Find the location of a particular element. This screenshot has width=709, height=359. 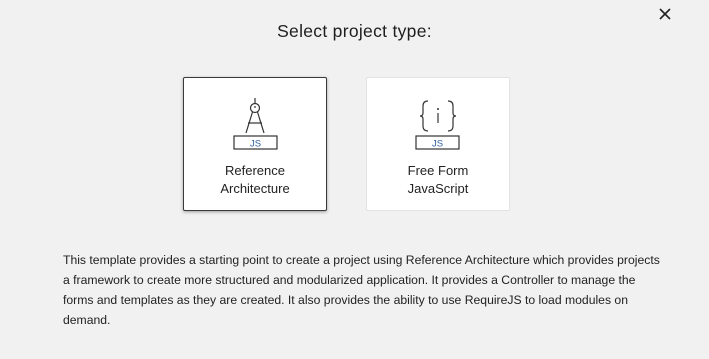

card-label-line1: Reference is located at coordinates (255, 170).